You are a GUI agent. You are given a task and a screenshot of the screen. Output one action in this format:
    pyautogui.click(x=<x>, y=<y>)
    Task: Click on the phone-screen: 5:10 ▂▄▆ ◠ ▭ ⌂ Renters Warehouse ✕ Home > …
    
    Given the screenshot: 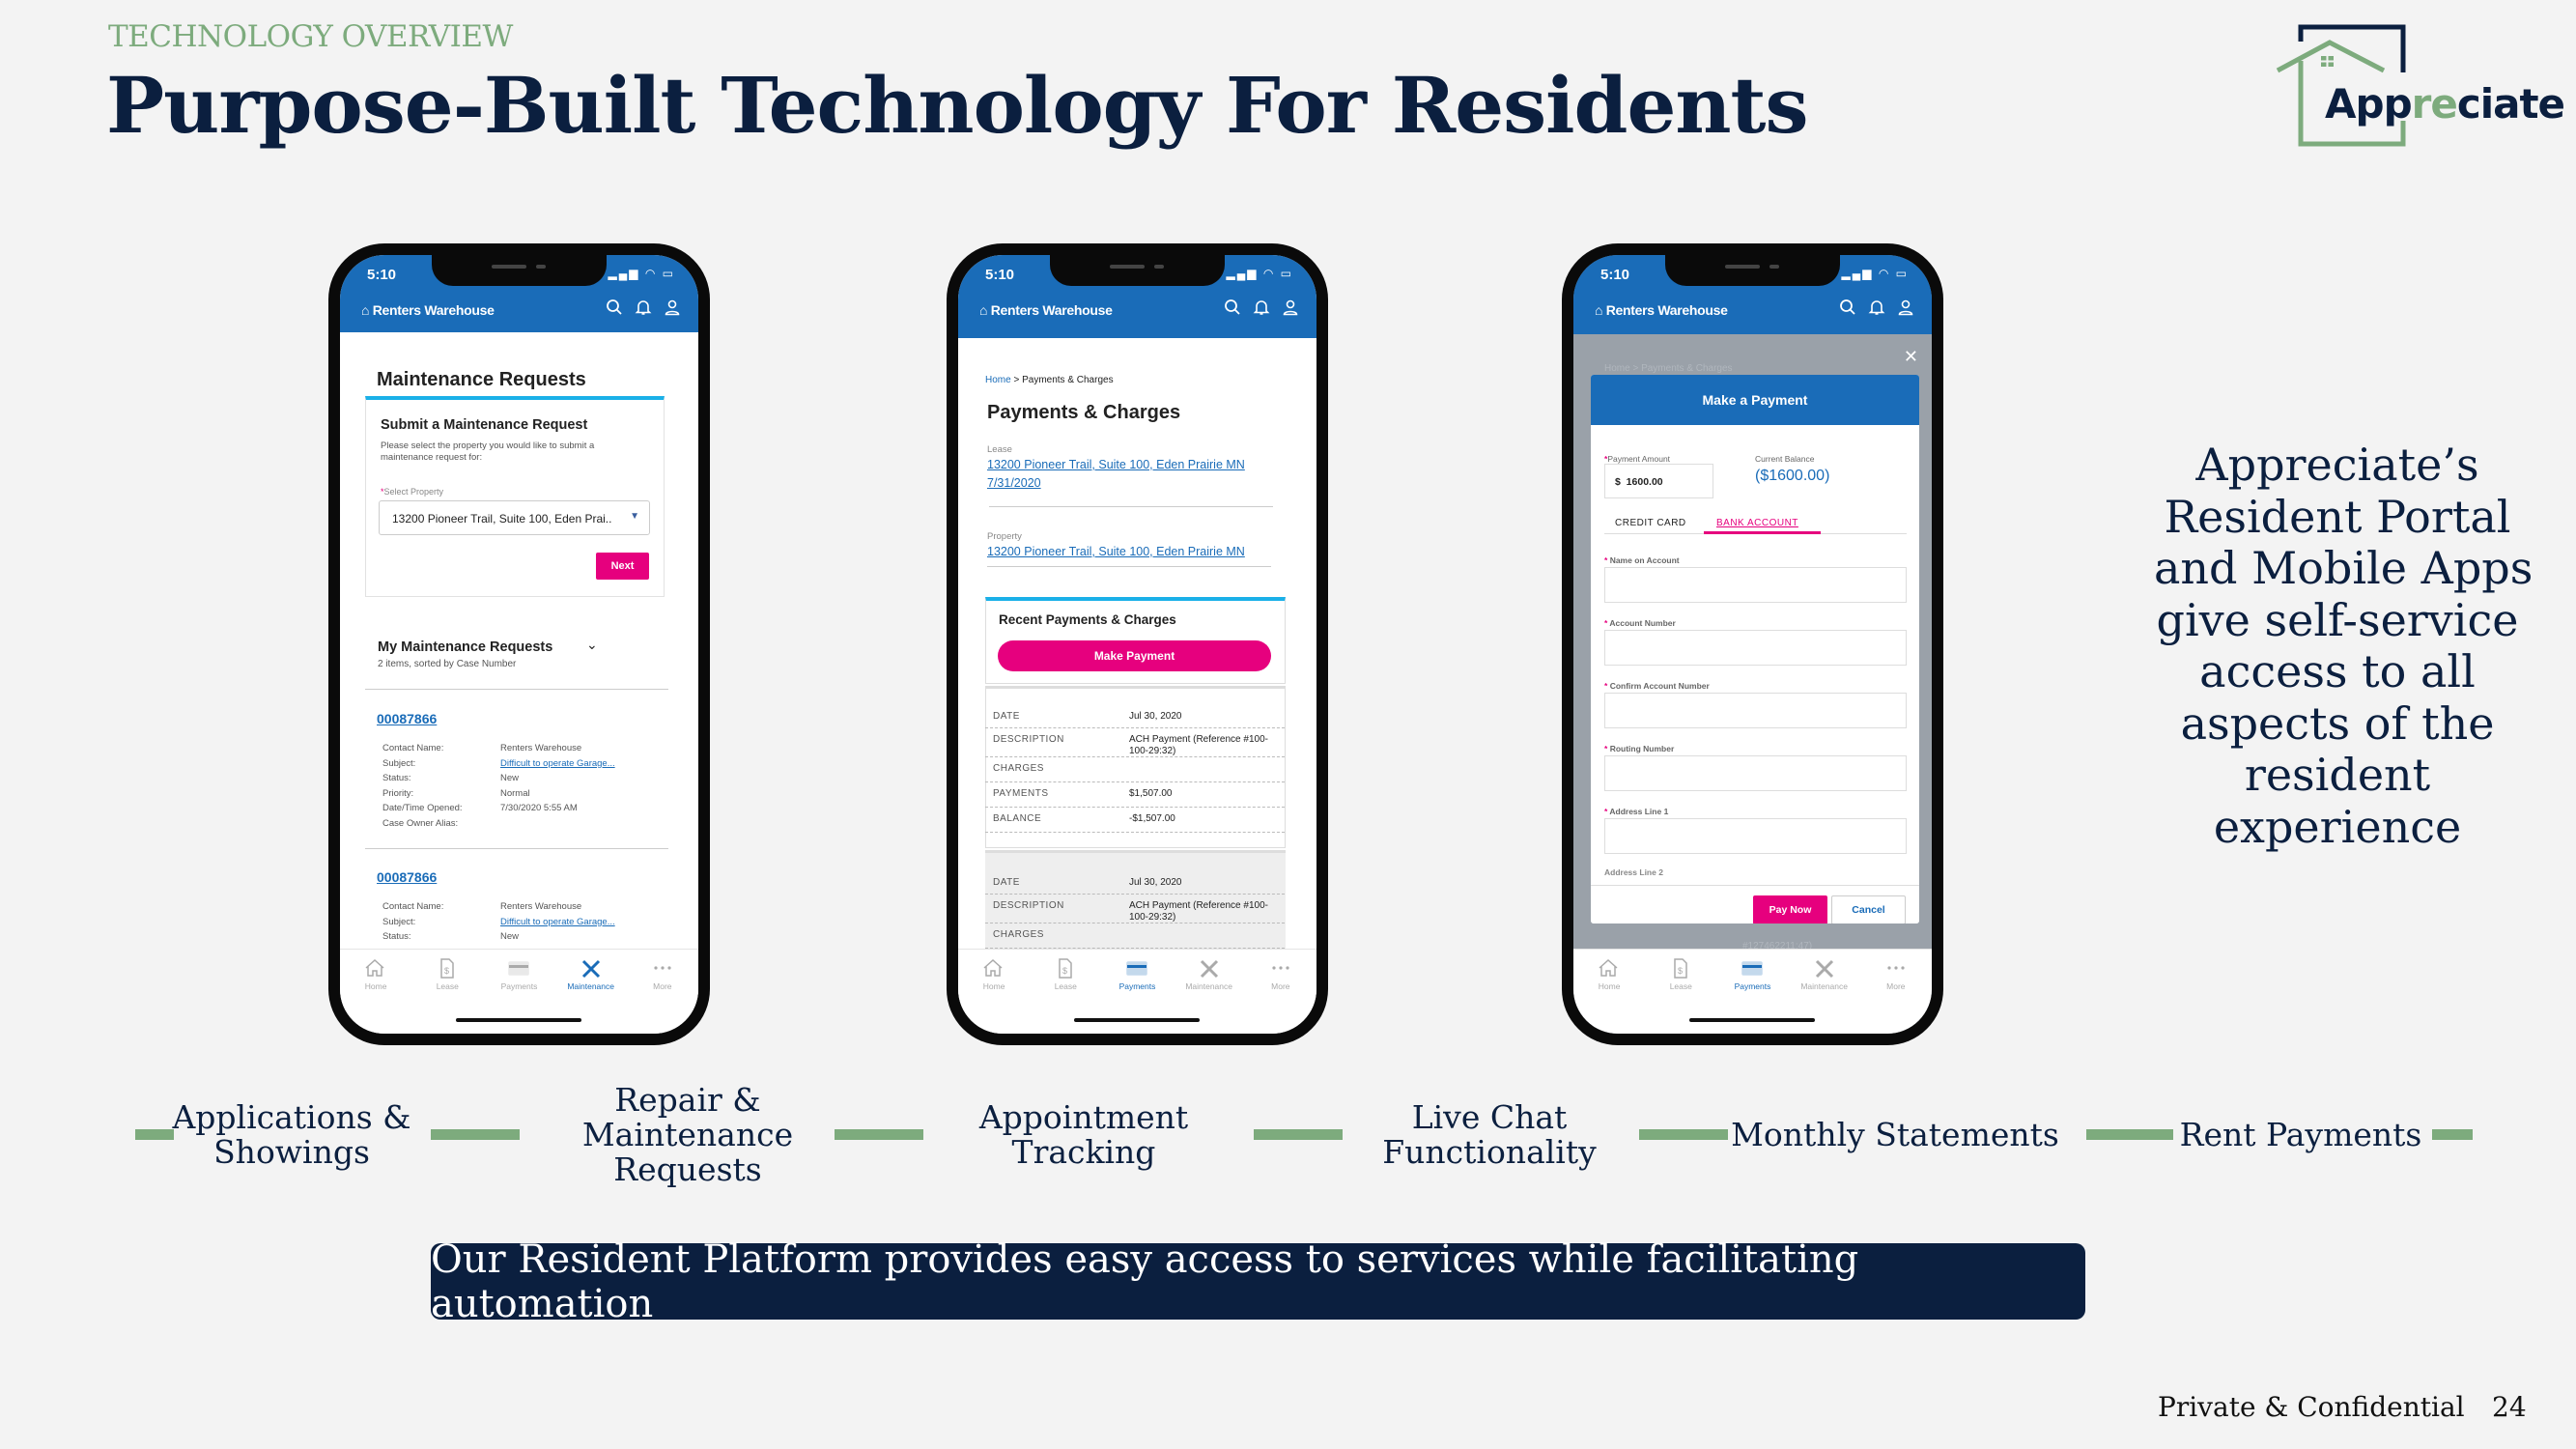 What is the action you would take?
    pyautogui.click(x=1752, y=644)
    